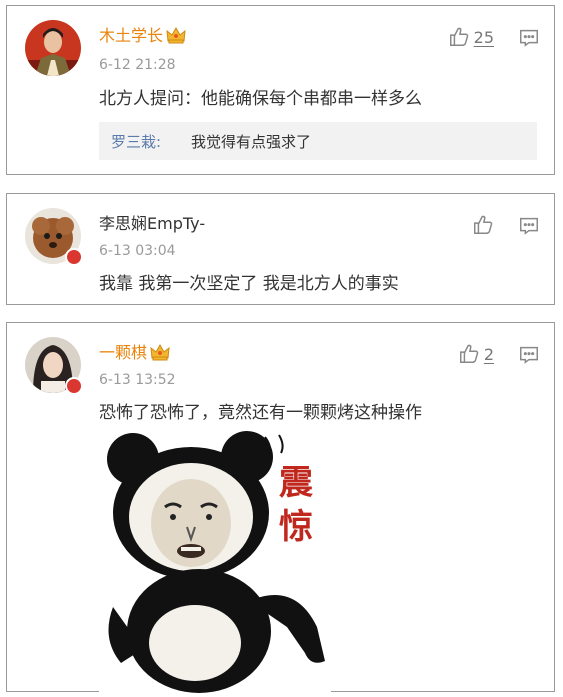  I want to click on comment-time: 6-13 03:04, so click(137, 251).